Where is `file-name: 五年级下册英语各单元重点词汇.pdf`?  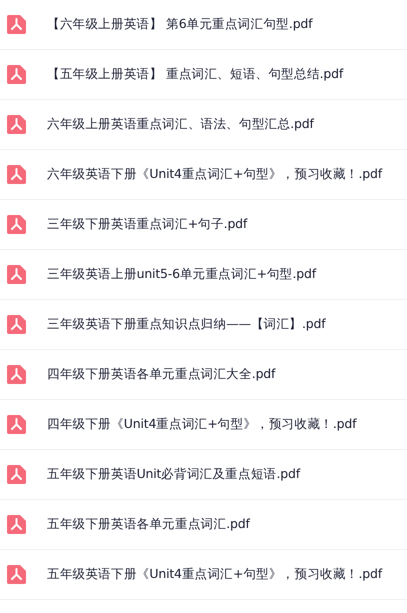 file-name: 五年级下册英语各单元重点词汇.pdf is located at coordinates (148, 524).